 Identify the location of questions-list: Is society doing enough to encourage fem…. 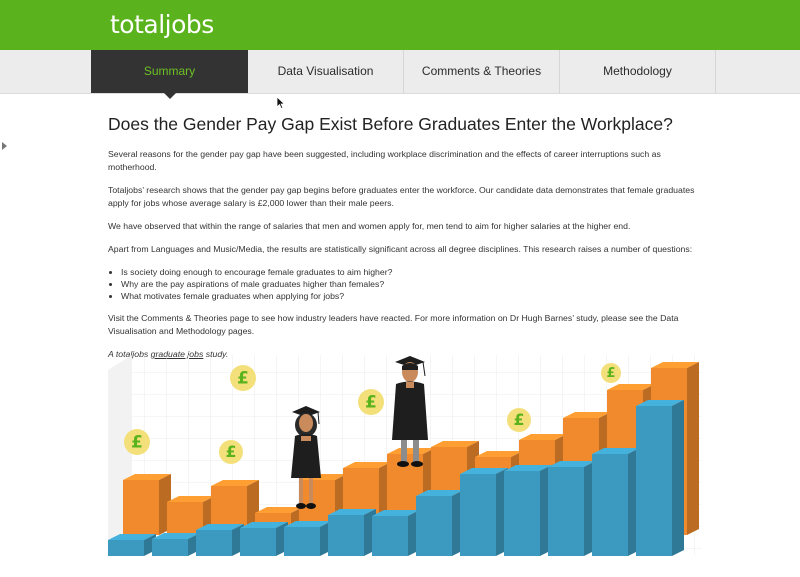
(408, 284).